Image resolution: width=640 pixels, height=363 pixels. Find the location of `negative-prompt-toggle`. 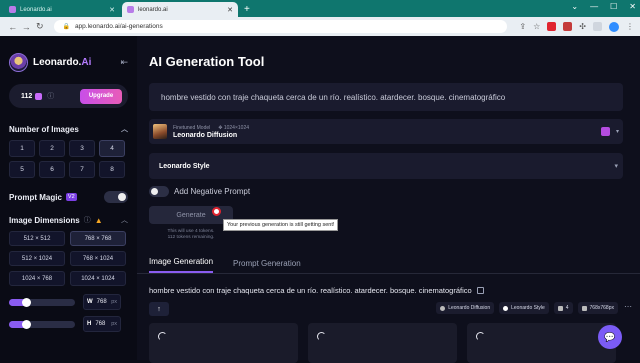

negative-prompt-toggle is located at coordinates (159, 191).